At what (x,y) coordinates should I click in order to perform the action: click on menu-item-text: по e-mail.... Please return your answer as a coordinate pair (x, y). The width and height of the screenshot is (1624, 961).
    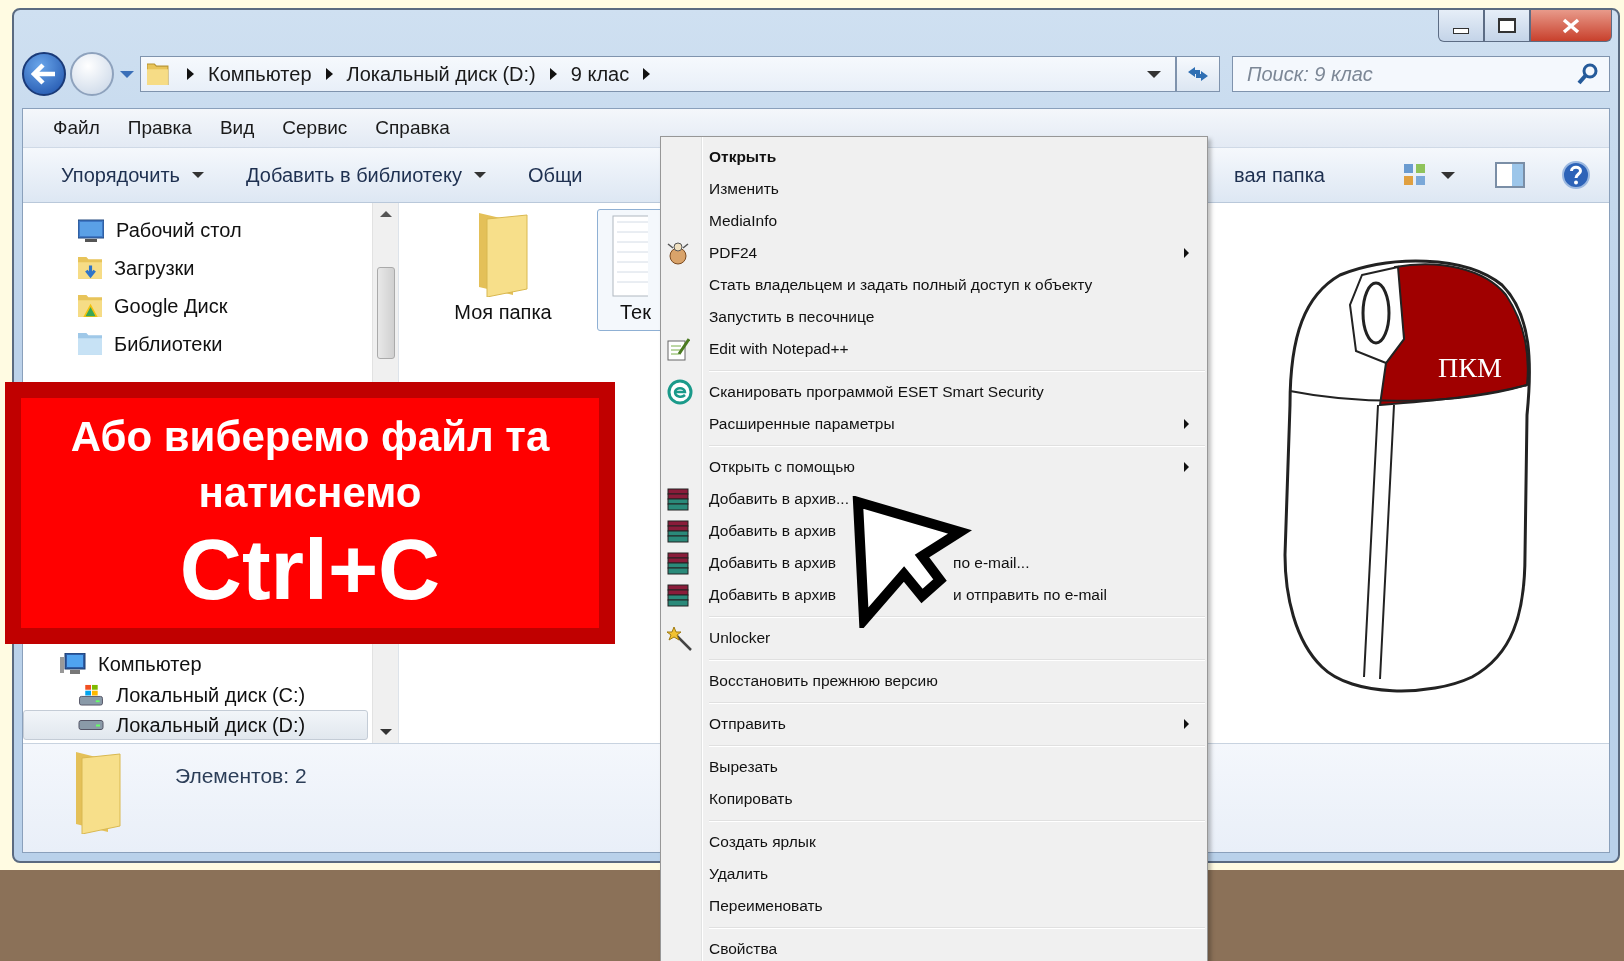
    Looking at the image, I should click on (991, 563).